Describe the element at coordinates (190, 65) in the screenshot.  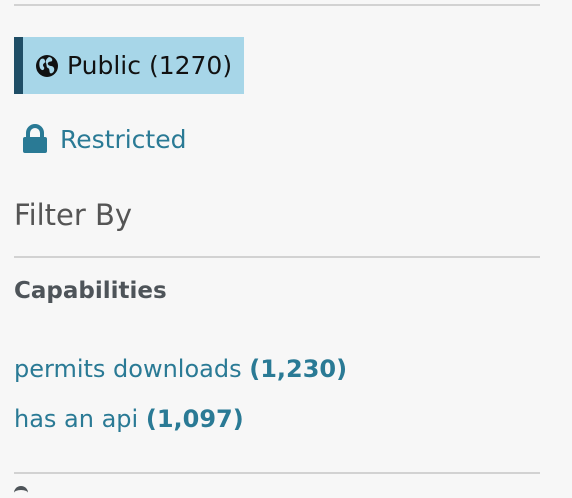
I see `public-filter-count: (1270)` at that location.